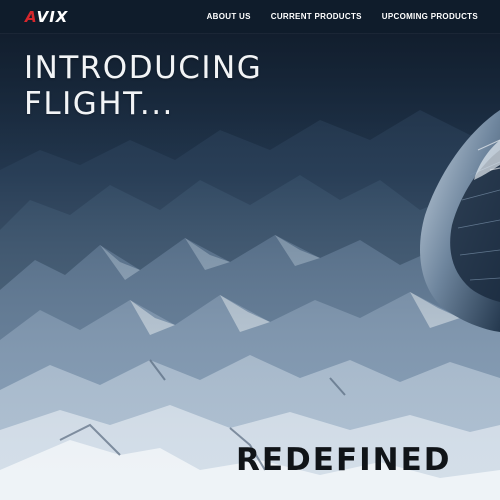  What do you see at coordinates (344, 460) in the screenshot?
I see `hero-tagline: REDEFINED` at bounding box center [344, 460].